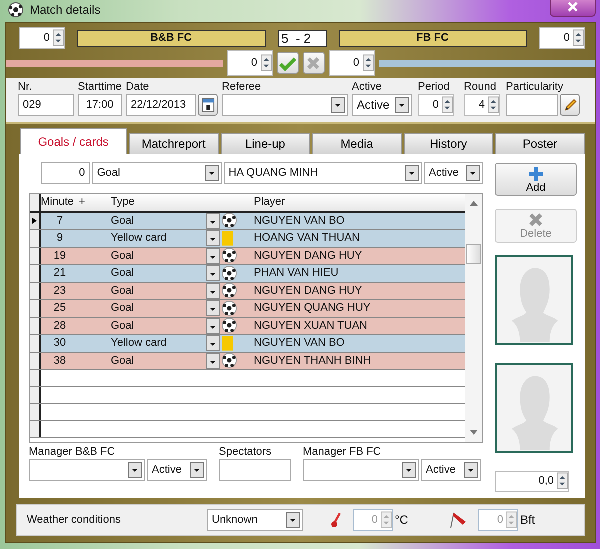 This screenshot has width=600, height=549. Describe the element at coordinates (247, 361) in the screenshot. I see `table-row: 38 Goal NGUYEN THANH BINH` at that location.